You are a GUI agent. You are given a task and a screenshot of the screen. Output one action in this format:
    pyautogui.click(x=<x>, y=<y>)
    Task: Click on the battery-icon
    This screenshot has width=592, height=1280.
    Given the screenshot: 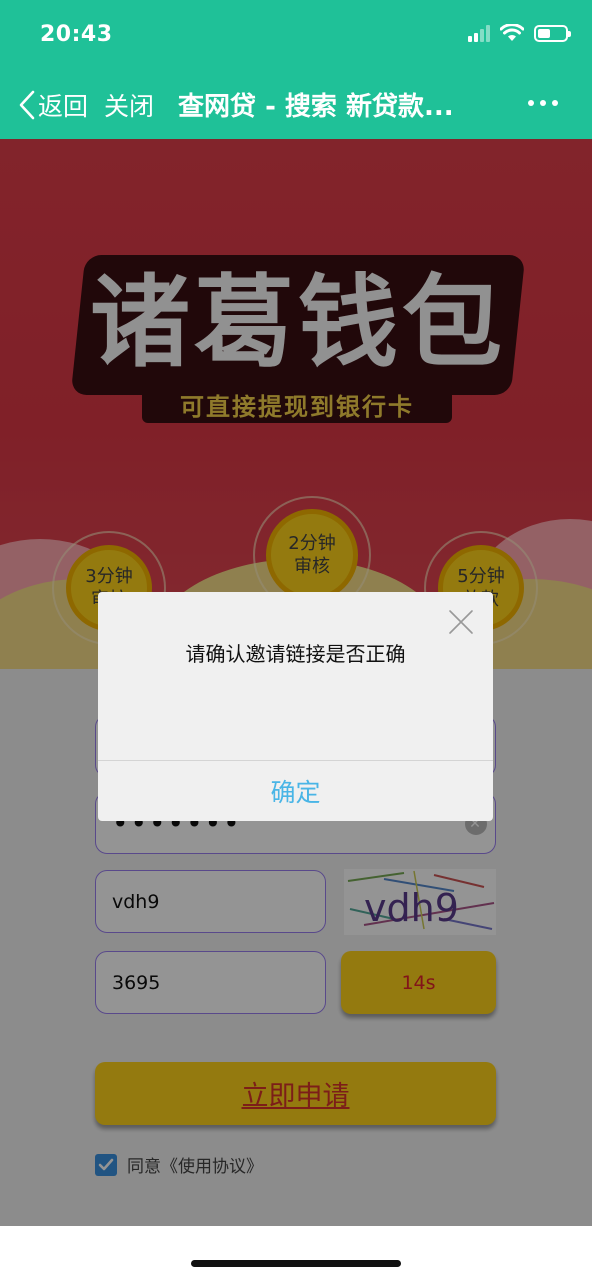 What is the action you would take?
    pyautogui.click(x=552, y=33)
    